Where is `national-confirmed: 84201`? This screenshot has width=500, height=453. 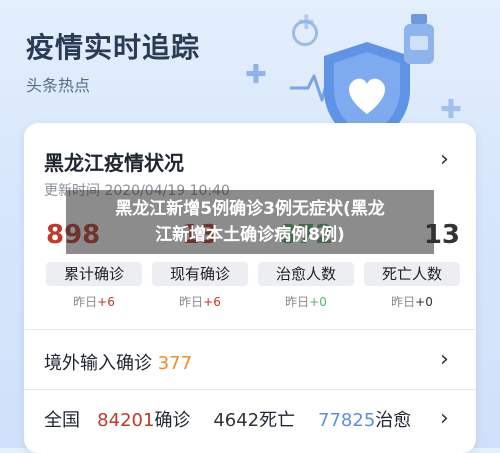
national-confirmed: 84201 is located at coordinates (126, 420).